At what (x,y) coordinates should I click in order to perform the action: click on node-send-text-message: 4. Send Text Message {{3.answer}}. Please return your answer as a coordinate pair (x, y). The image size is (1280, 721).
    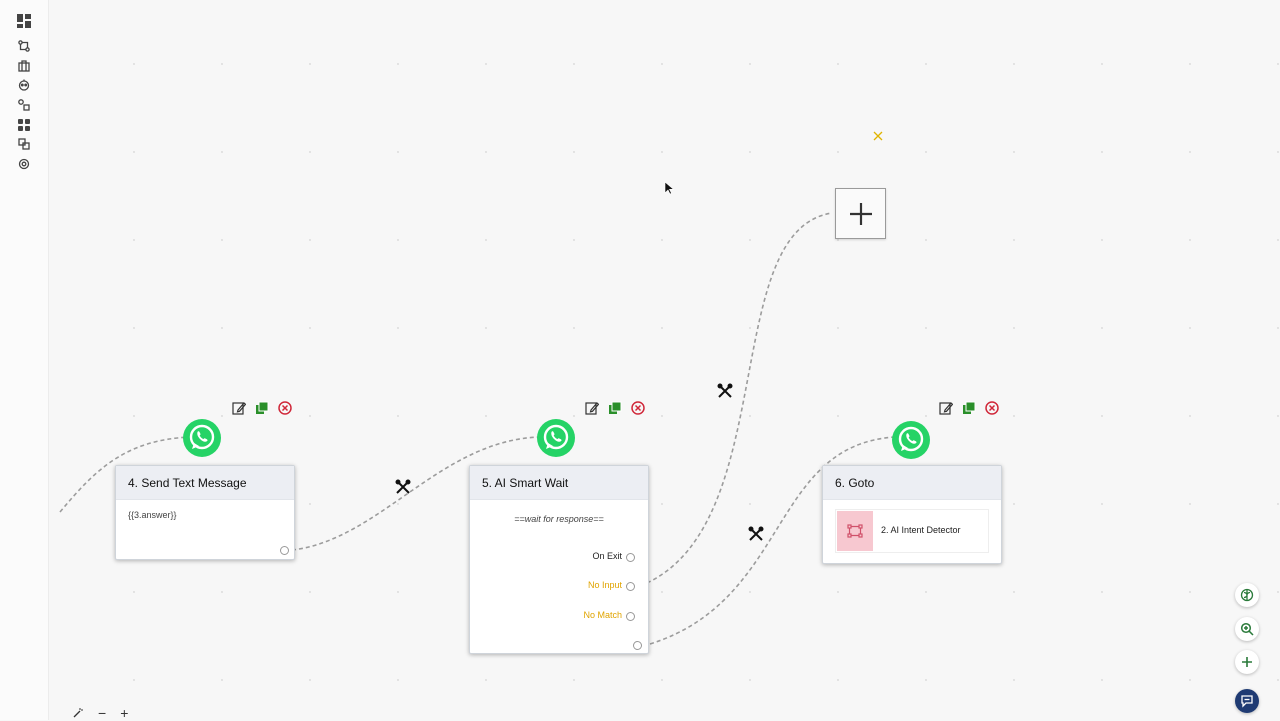
    Looking at the image, I should click on (205, 512).